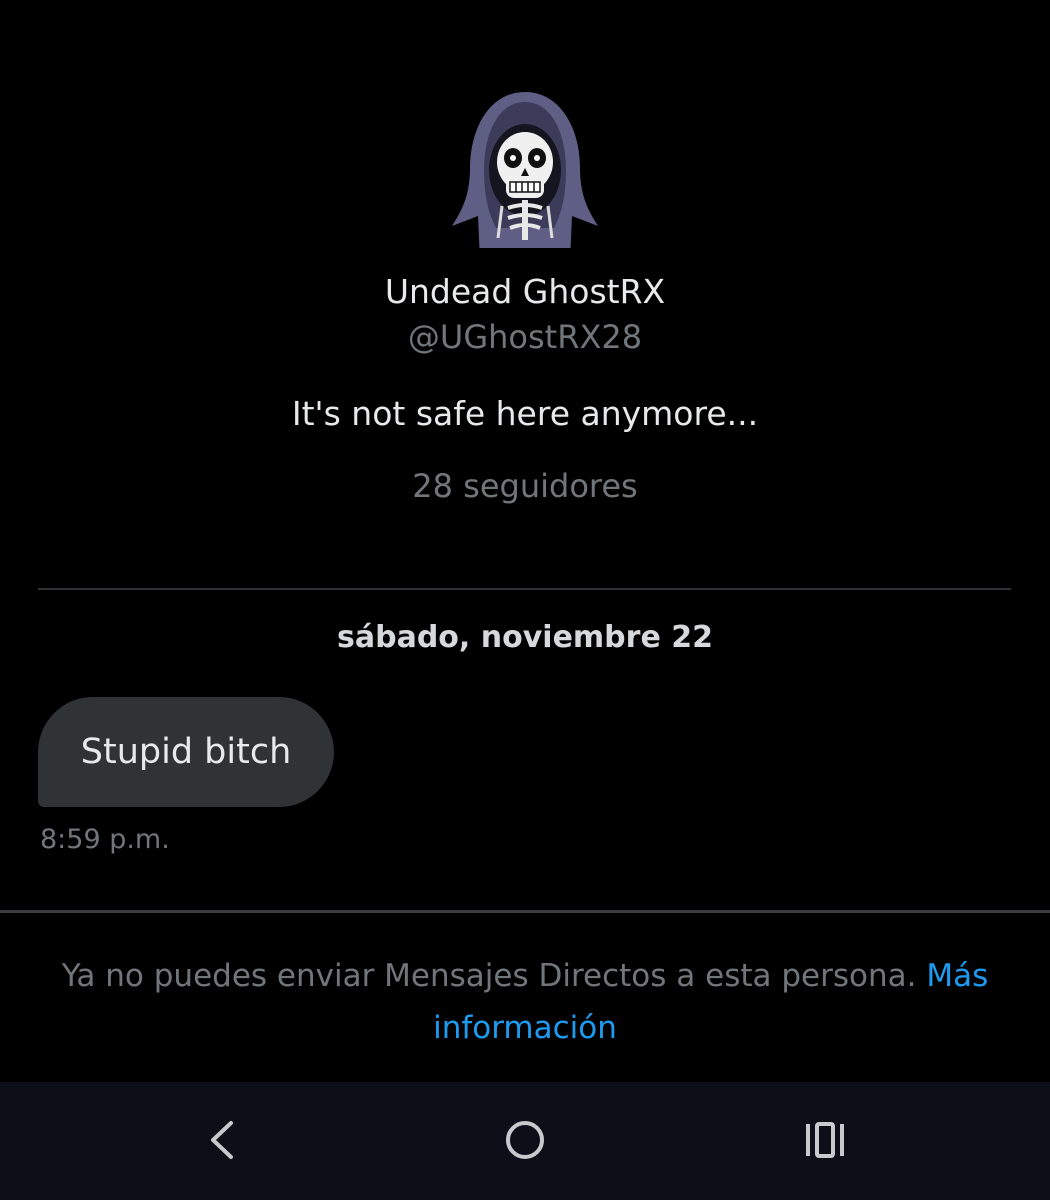 The width and height of the screenshot is (1050, 1200). I want to click on back-button, so click(223, 1140).